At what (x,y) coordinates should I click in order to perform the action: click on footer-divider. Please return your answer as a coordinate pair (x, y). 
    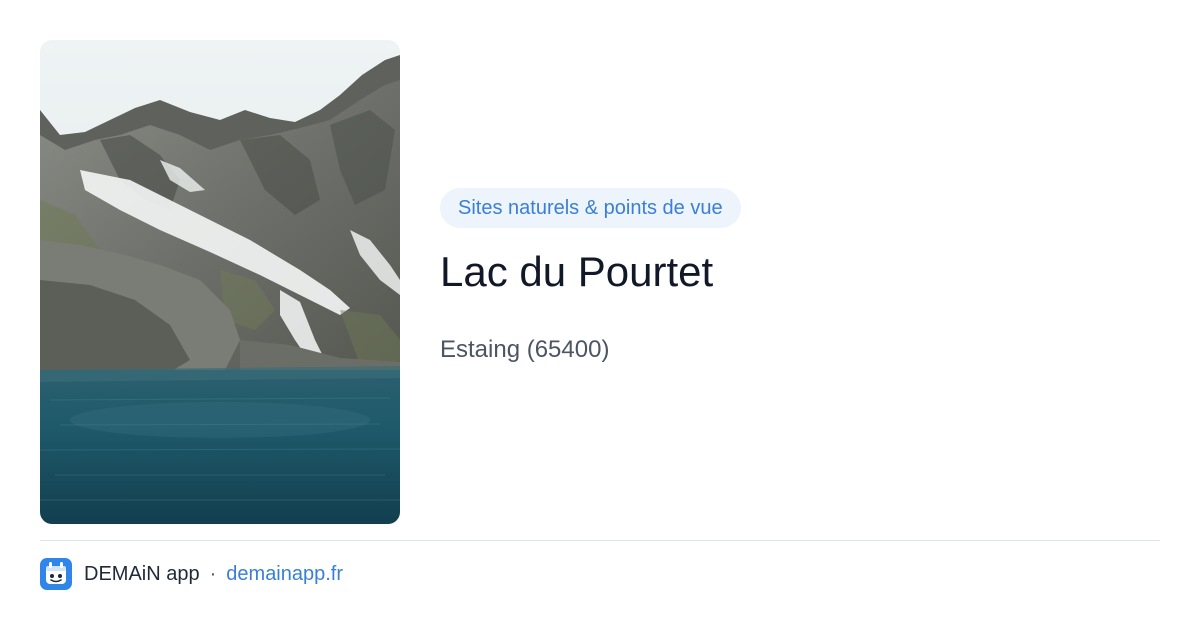
    Looking at the image, I should click on (600, 540).